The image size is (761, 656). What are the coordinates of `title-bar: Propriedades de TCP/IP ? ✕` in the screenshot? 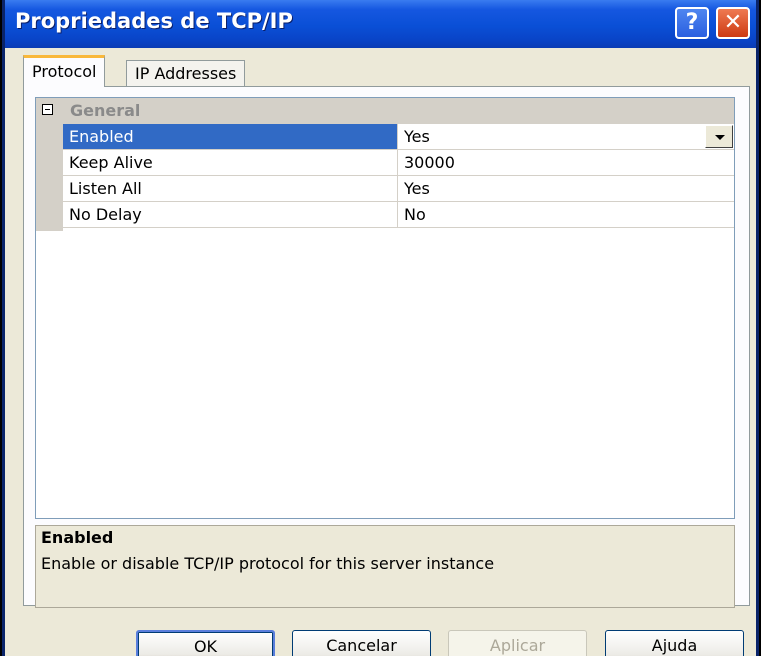 It's located at (380, 24).